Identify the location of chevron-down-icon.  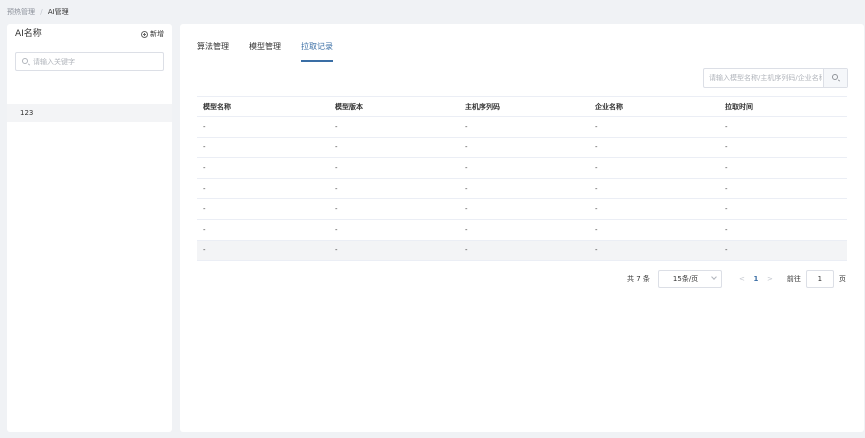
(714, 277).